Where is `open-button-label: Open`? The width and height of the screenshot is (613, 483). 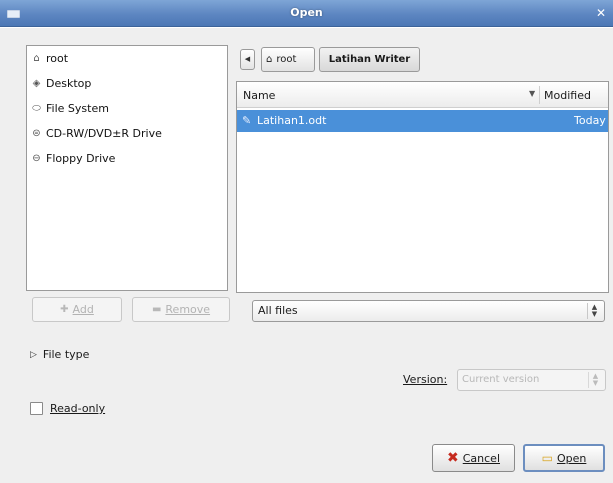
open-button-label: Open is located at coordinates (571, 458).